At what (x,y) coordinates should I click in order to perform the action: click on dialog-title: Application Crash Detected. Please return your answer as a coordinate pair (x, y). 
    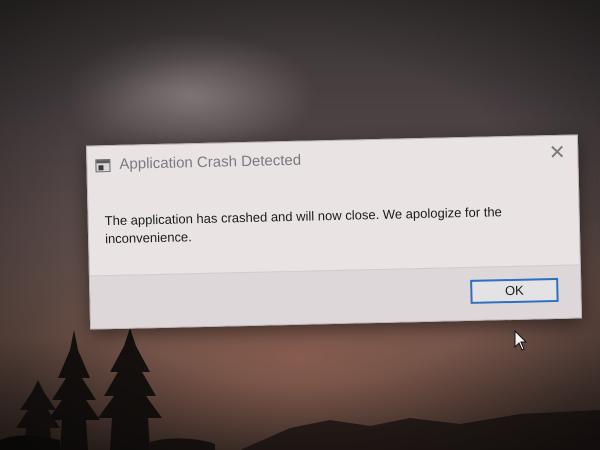
    Looking at the image, I should click on (210, 162).